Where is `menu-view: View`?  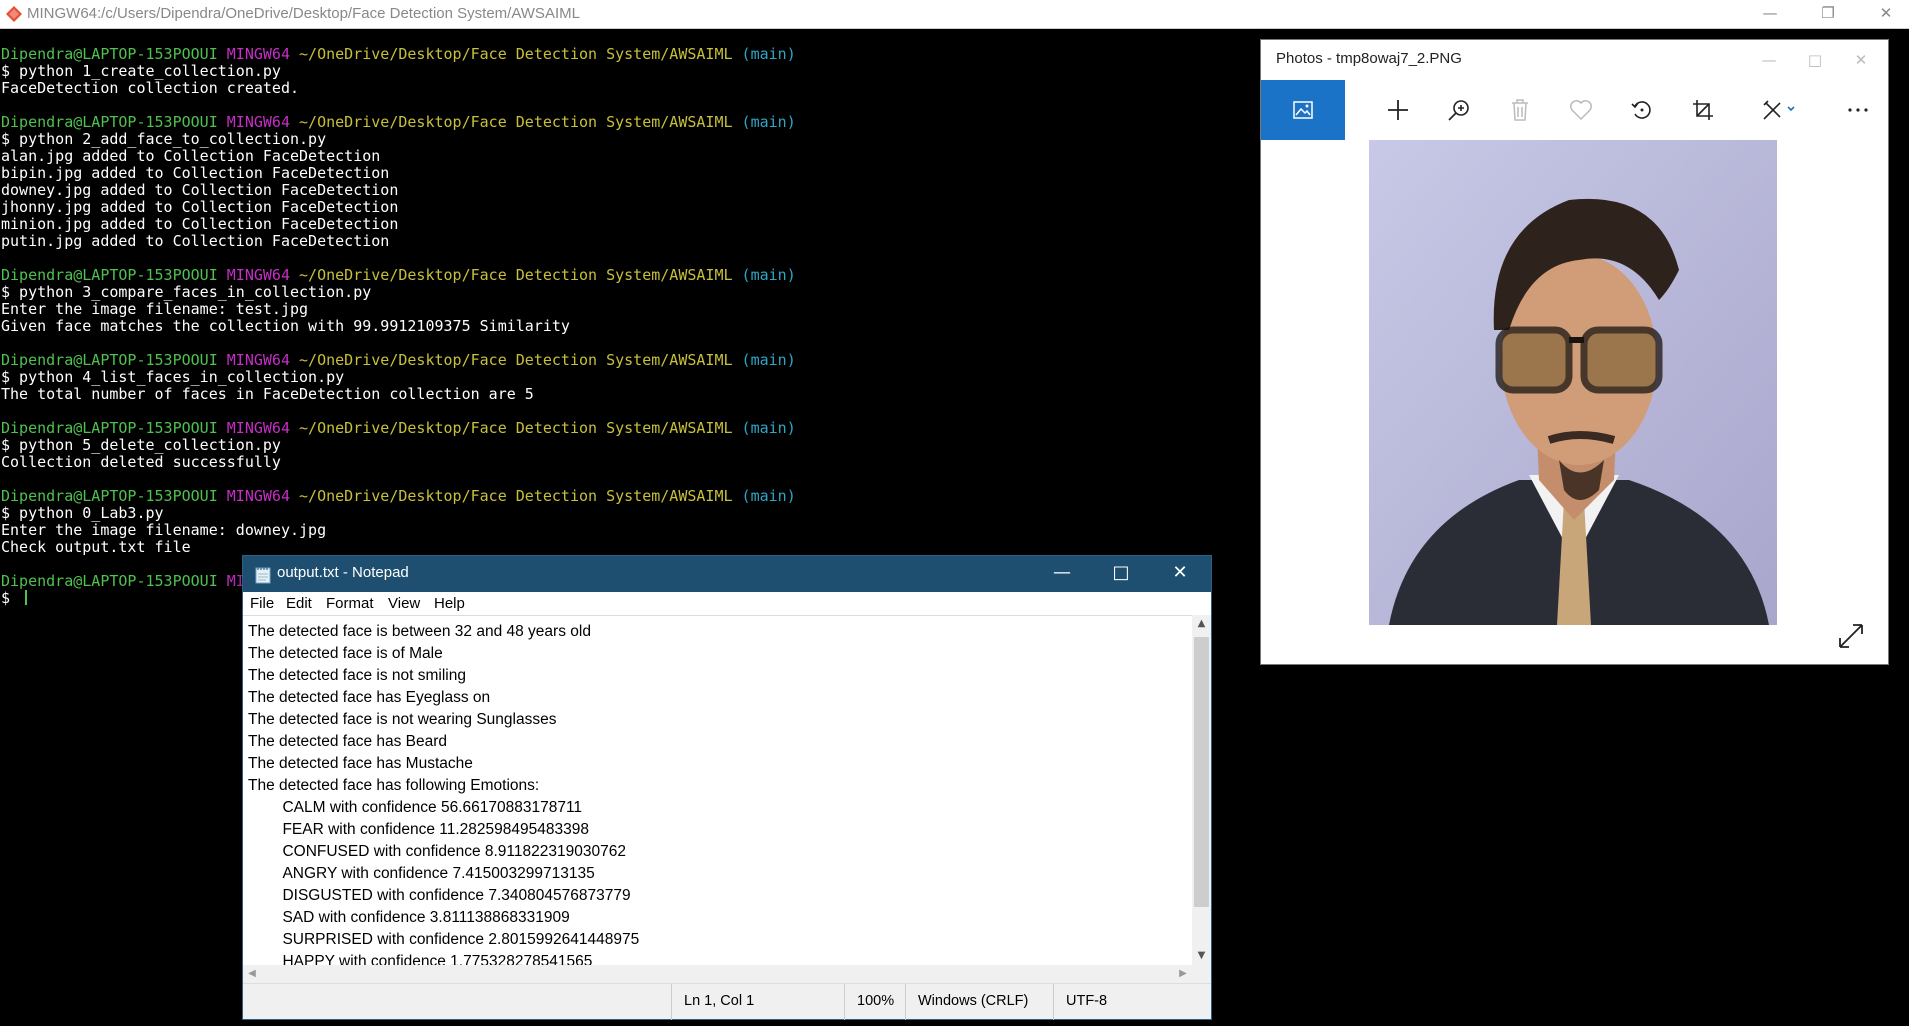
menu-view: View is located at coordinates (404, 603).